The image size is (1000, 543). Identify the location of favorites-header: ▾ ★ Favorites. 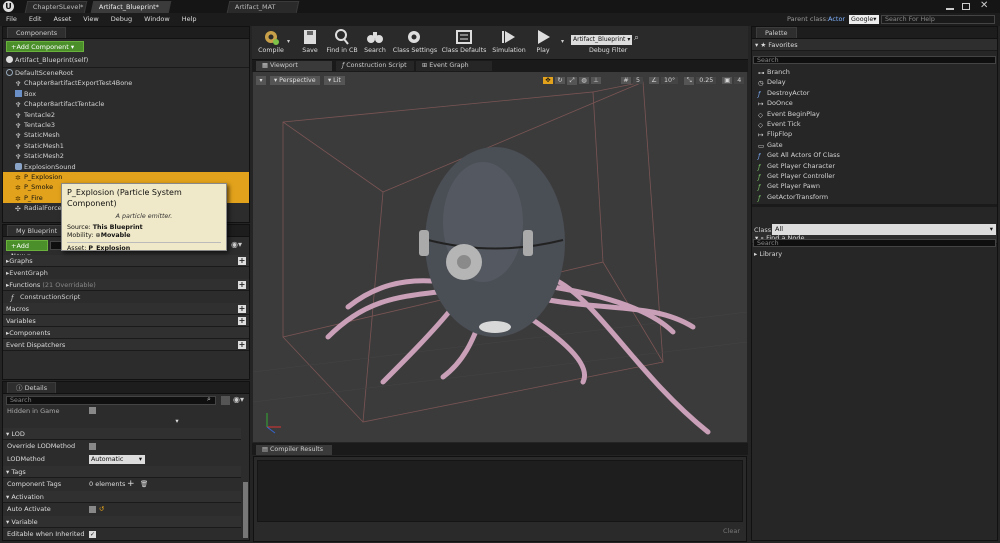
(874, 45).